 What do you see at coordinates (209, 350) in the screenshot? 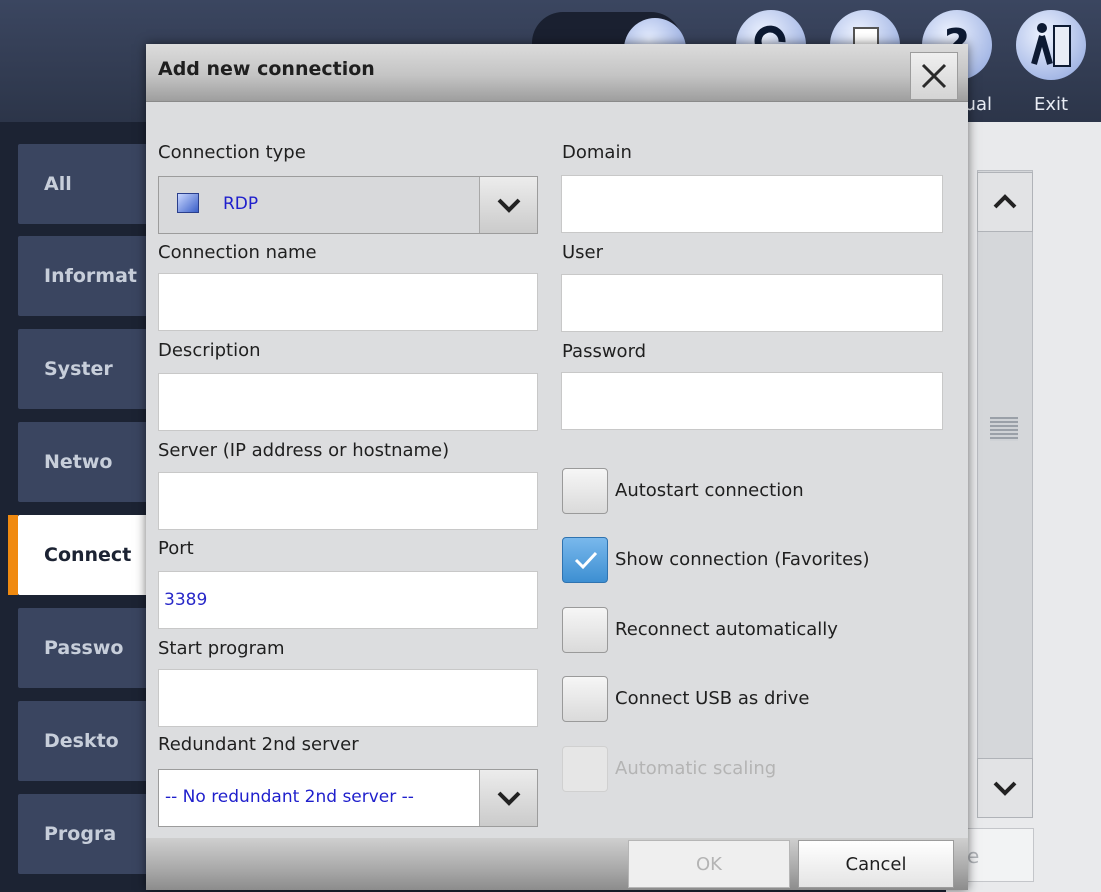
I see `description-label: Description` at bounding box center [209, 350].